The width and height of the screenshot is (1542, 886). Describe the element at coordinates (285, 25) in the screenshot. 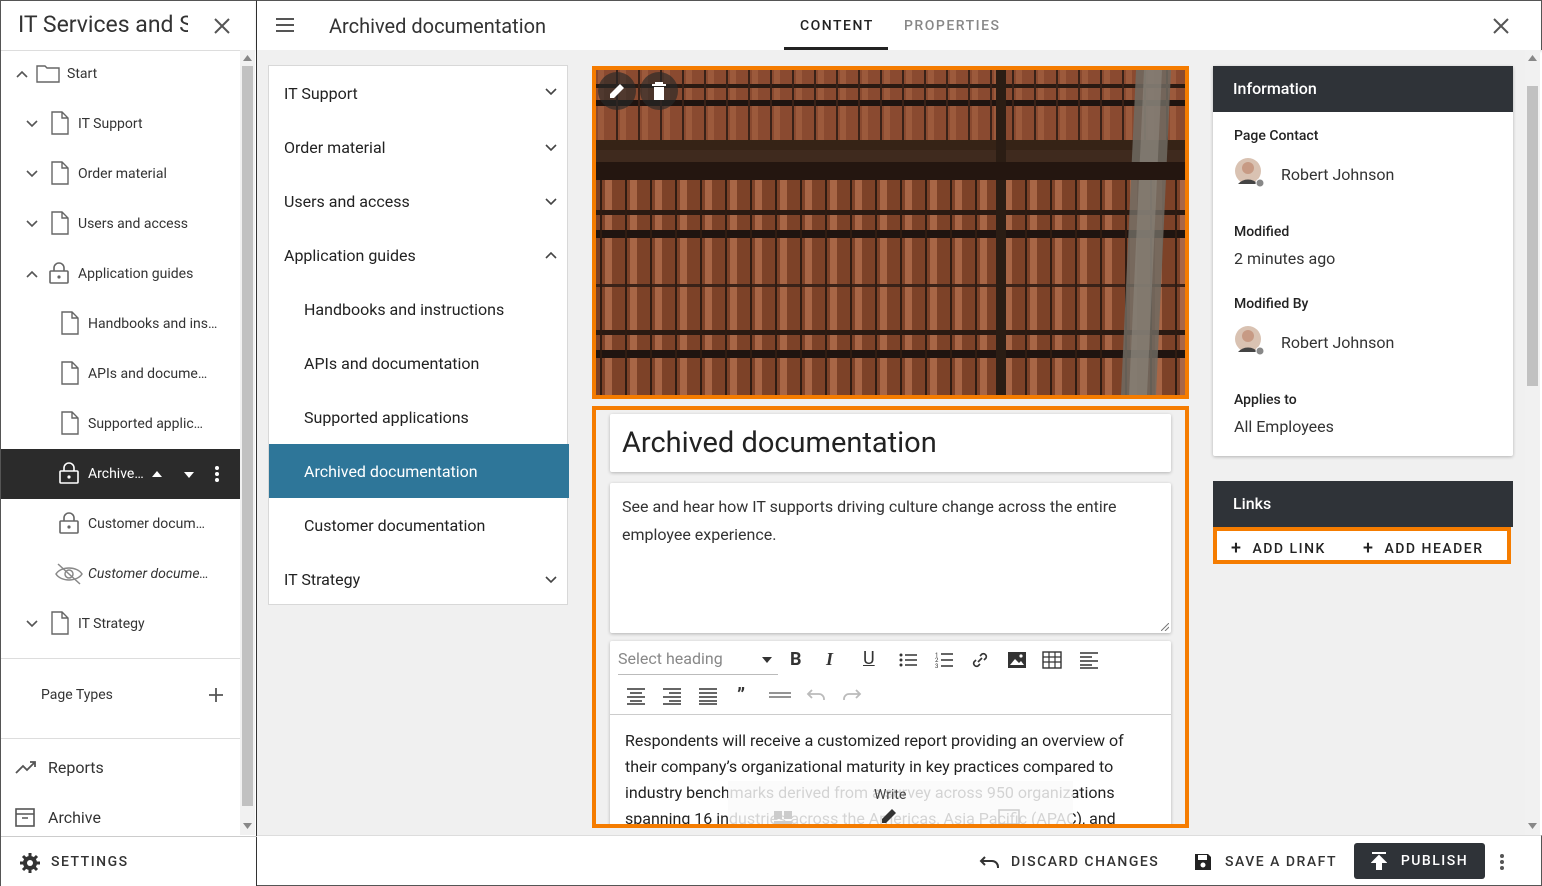

I see `menu-icon` at that location.